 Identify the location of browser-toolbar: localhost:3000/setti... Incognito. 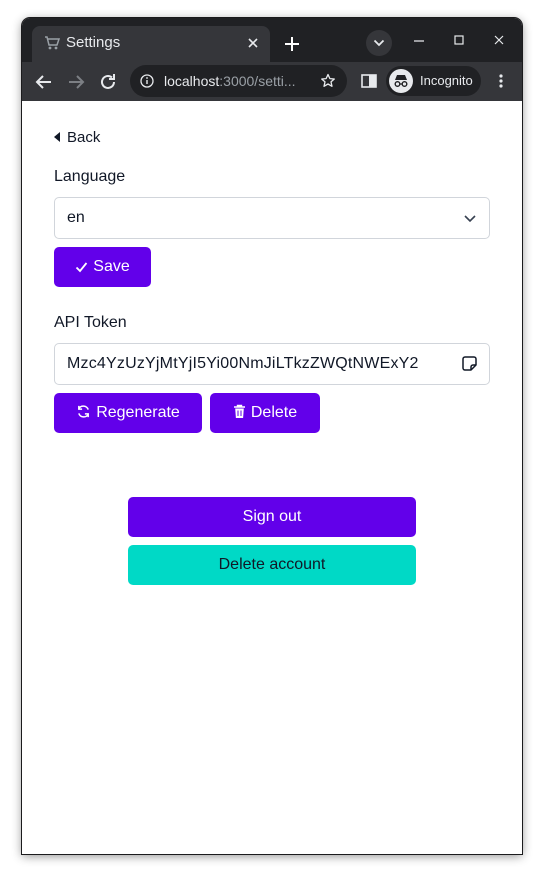
(272, 81).